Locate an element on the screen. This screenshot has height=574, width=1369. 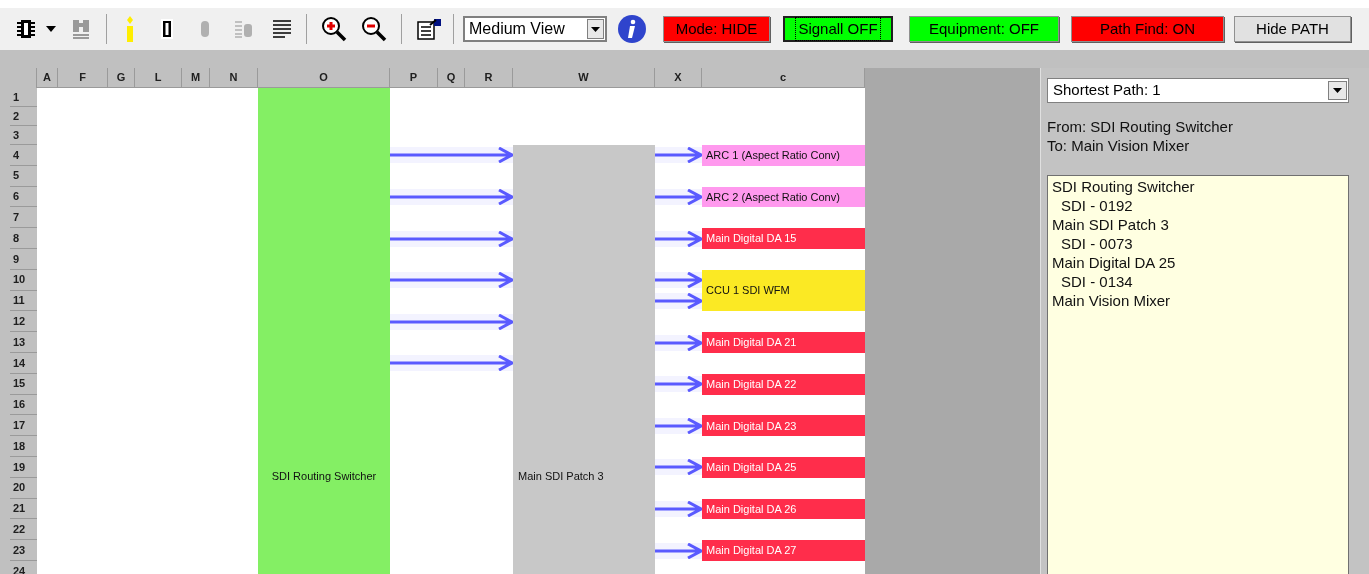
zoom-out-icon is located at coordinates (374, 29).